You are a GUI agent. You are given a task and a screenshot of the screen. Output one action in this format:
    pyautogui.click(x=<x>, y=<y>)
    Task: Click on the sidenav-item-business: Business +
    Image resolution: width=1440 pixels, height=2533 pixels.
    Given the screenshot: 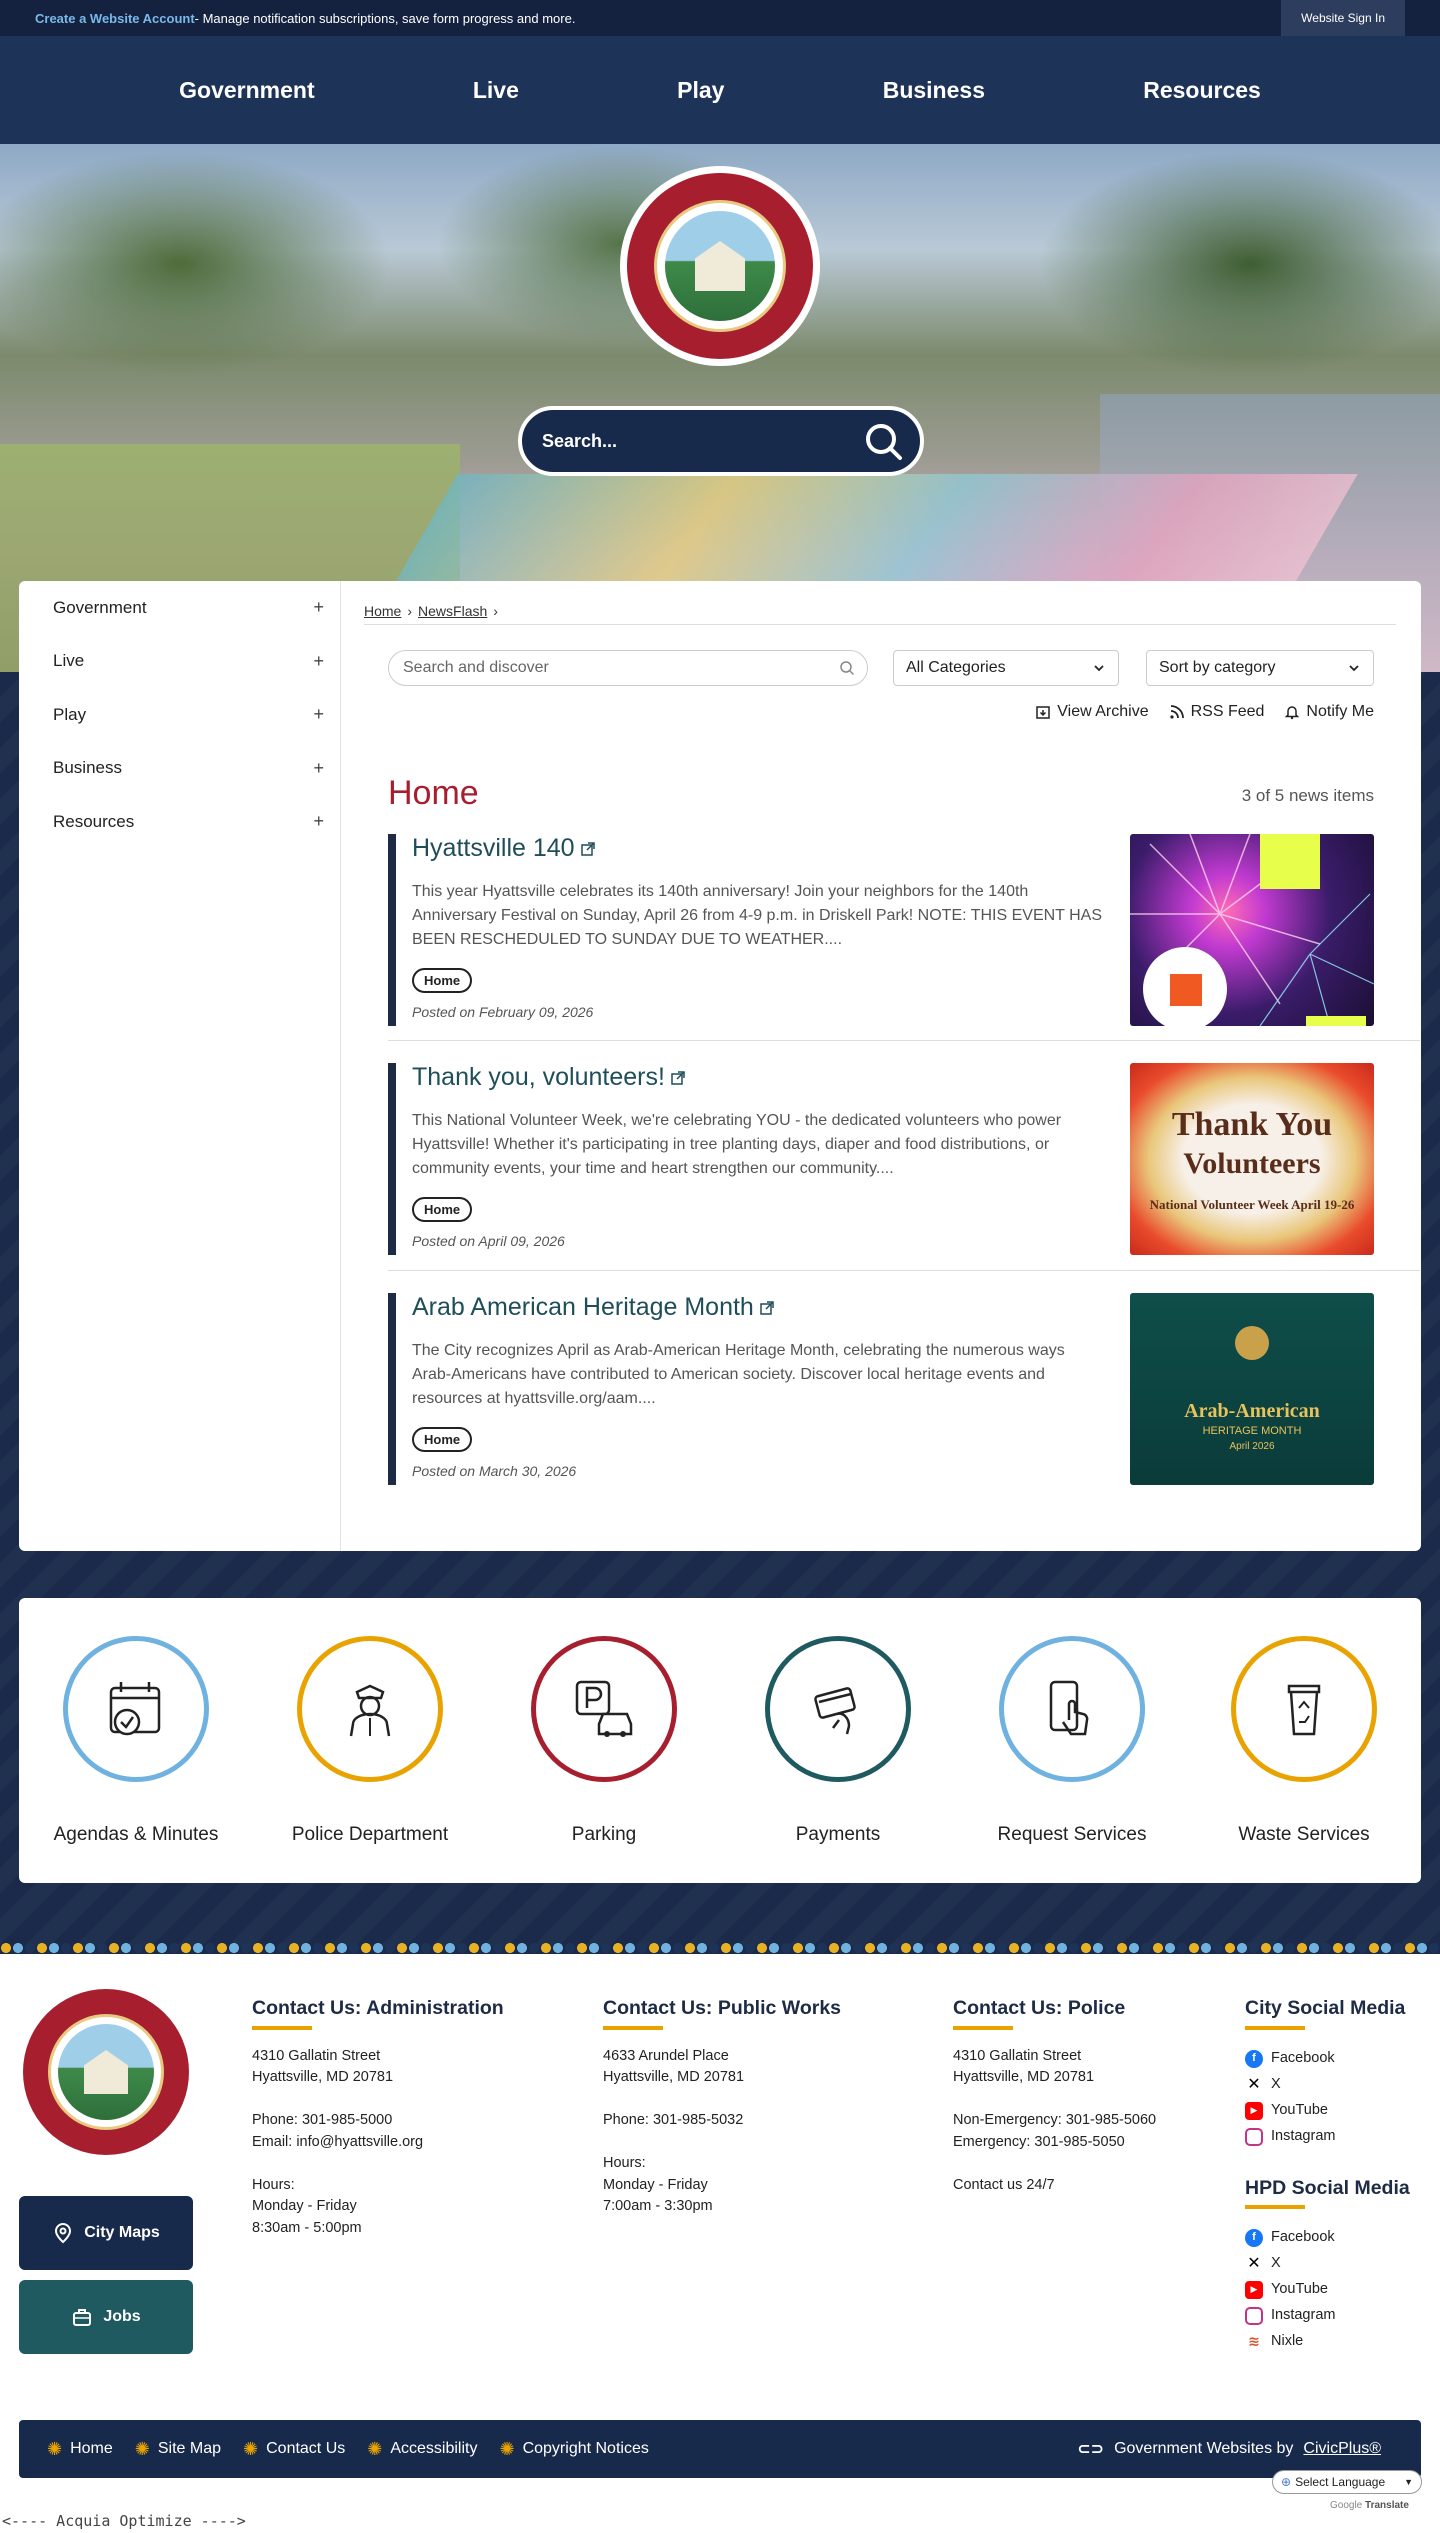 What is the action you would take?
    pyautogui.click(x=179, y=769)
    